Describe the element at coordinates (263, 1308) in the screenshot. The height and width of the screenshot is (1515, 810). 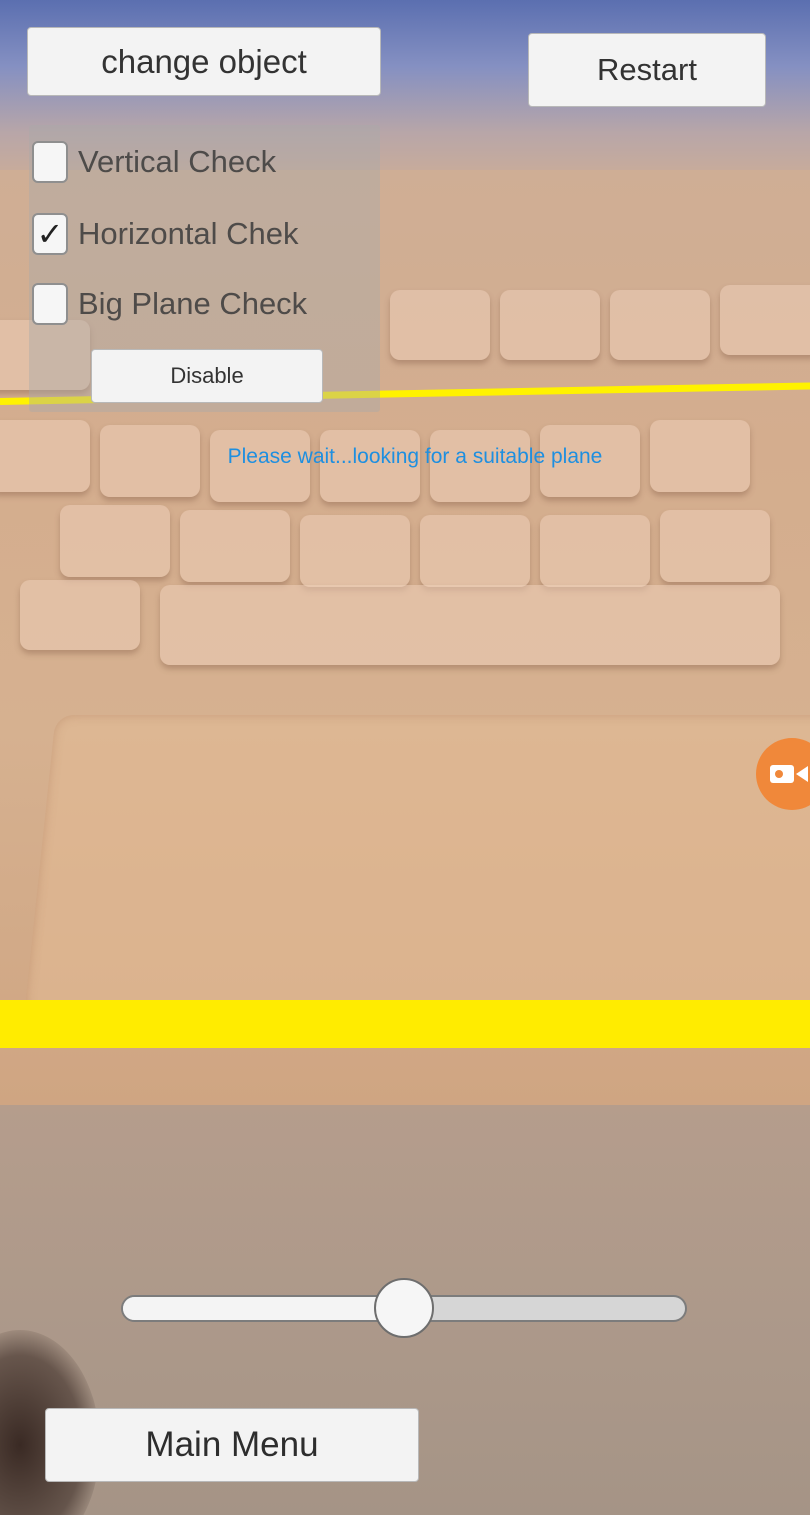
I see `scale-slider-fill` at that location.